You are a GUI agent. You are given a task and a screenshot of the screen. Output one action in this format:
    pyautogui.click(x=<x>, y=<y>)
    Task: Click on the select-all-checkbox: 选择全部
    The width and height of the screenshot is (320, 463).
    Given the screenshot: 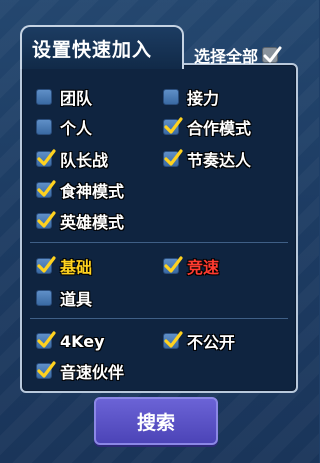 What is the action you would take?
    pyautogui.click(x=238, y=55)
    